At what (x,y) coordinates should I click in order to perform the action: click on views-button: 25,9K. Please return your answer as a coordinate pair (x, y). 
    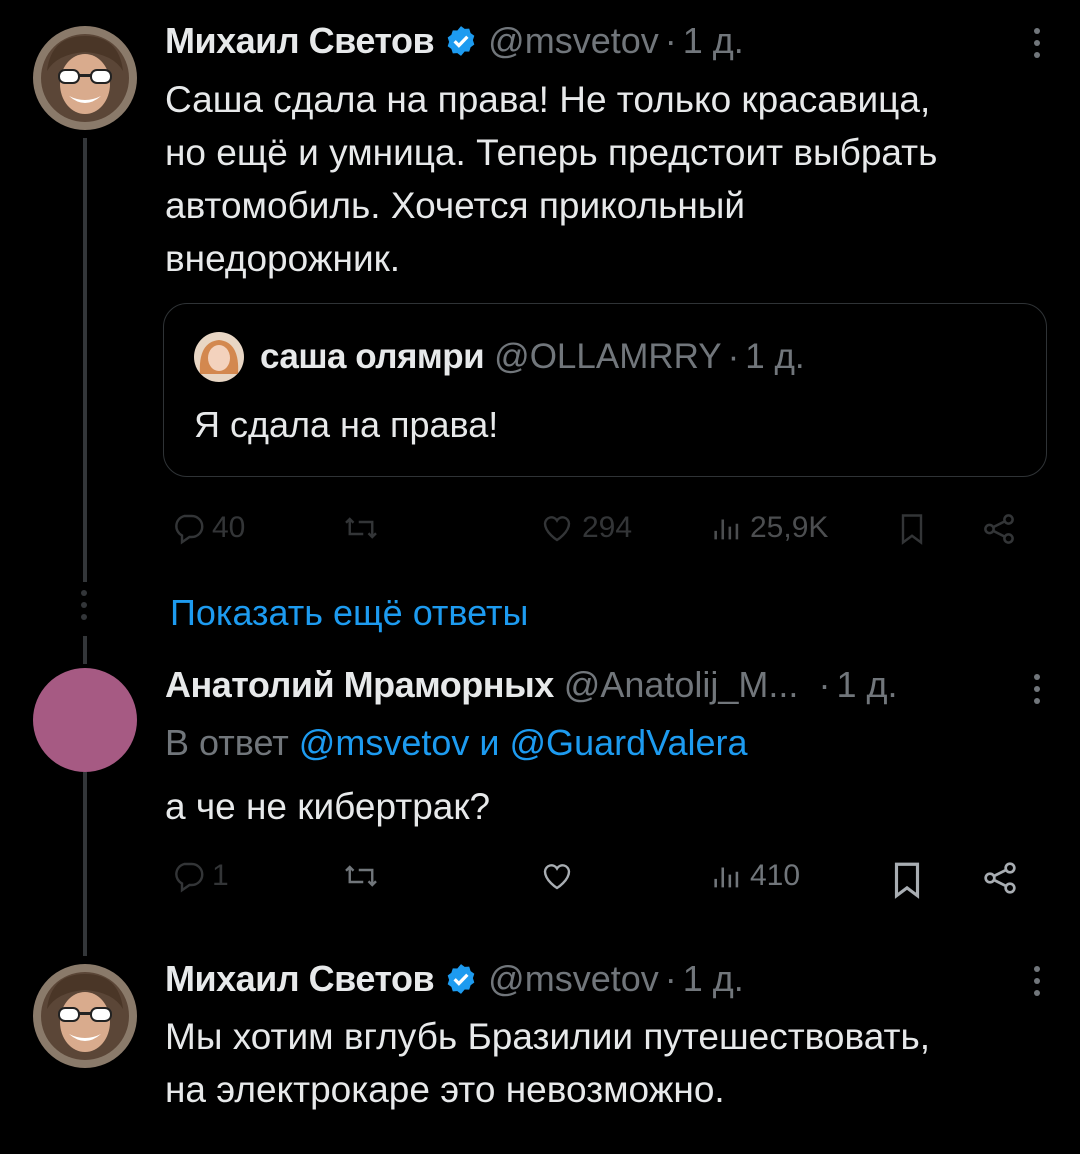
    Looking at the image, I should click on (769, 528).